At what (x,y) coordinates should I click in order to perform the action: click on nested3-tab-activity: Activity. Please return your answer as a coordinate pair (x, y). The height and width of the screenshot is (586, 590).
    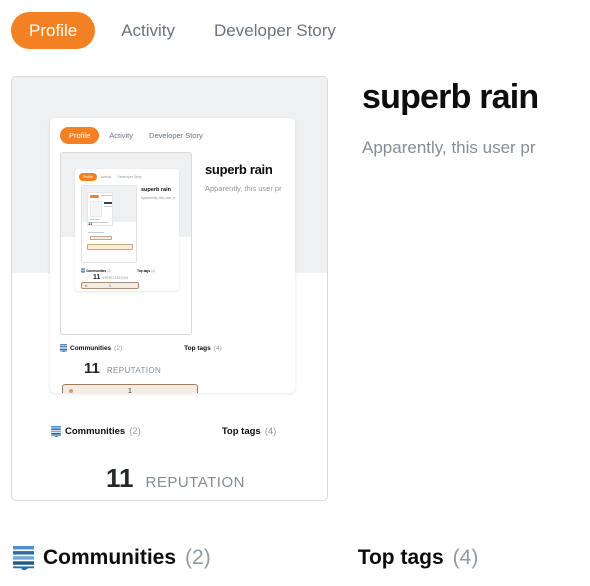
    Looking at the image, I should click on (106, 177).